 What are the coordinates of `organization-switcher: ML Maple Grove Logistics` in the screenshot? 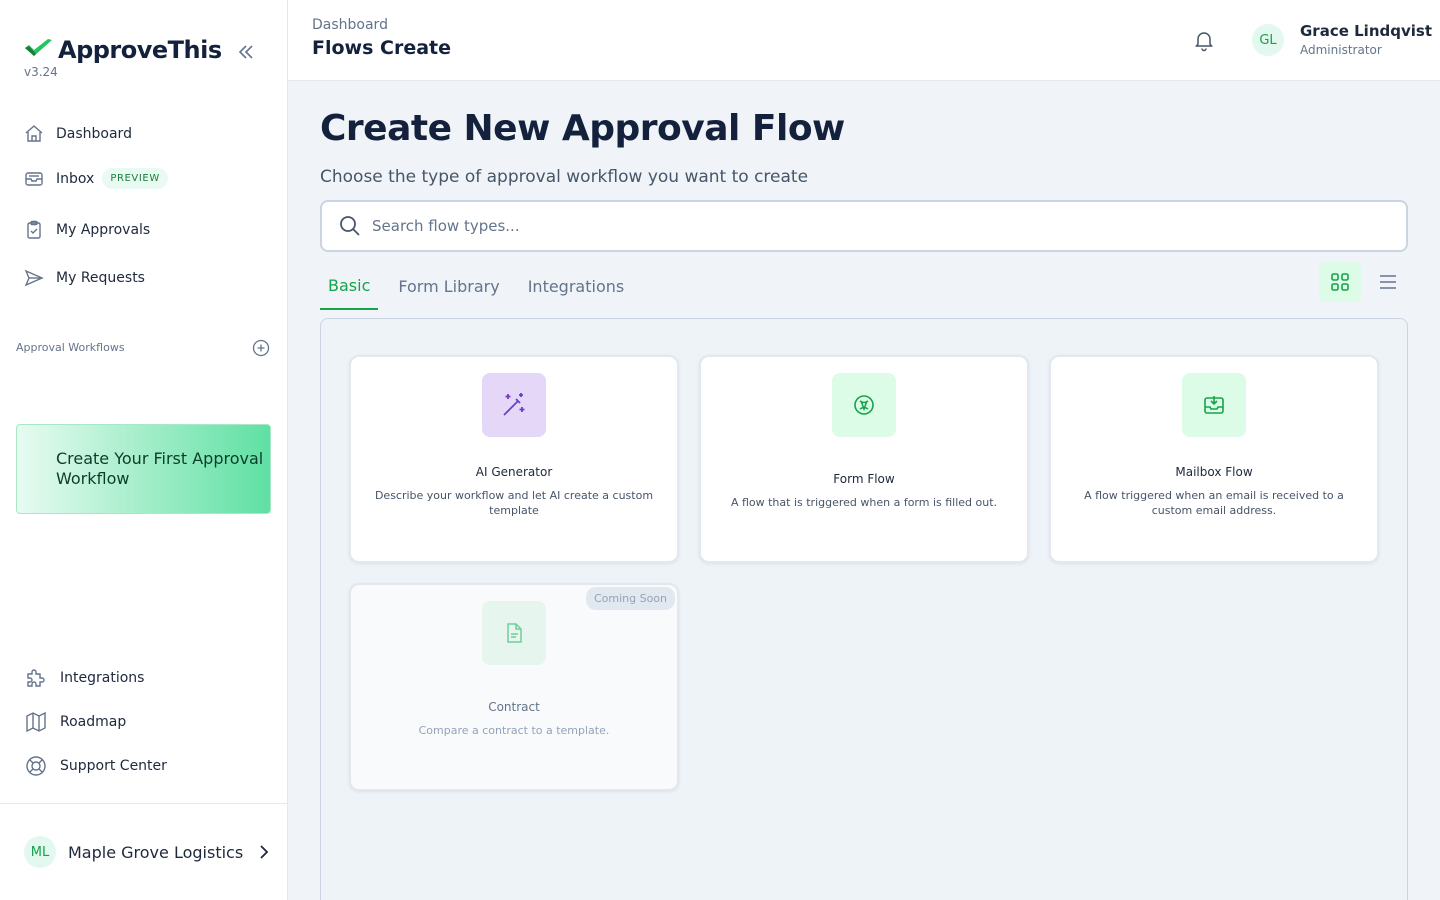 It's located at (143, 851).